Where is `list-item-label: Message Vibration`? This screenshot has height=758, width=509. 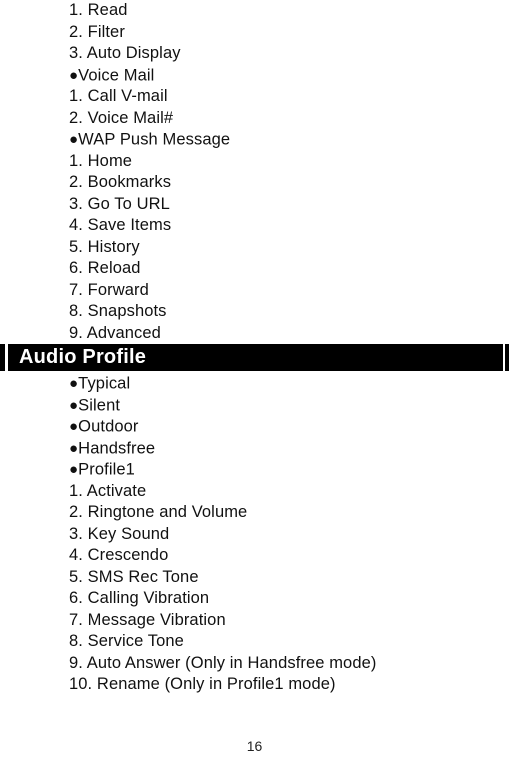 list-item-label: Message Vibration is located at coordinates (156, 619).